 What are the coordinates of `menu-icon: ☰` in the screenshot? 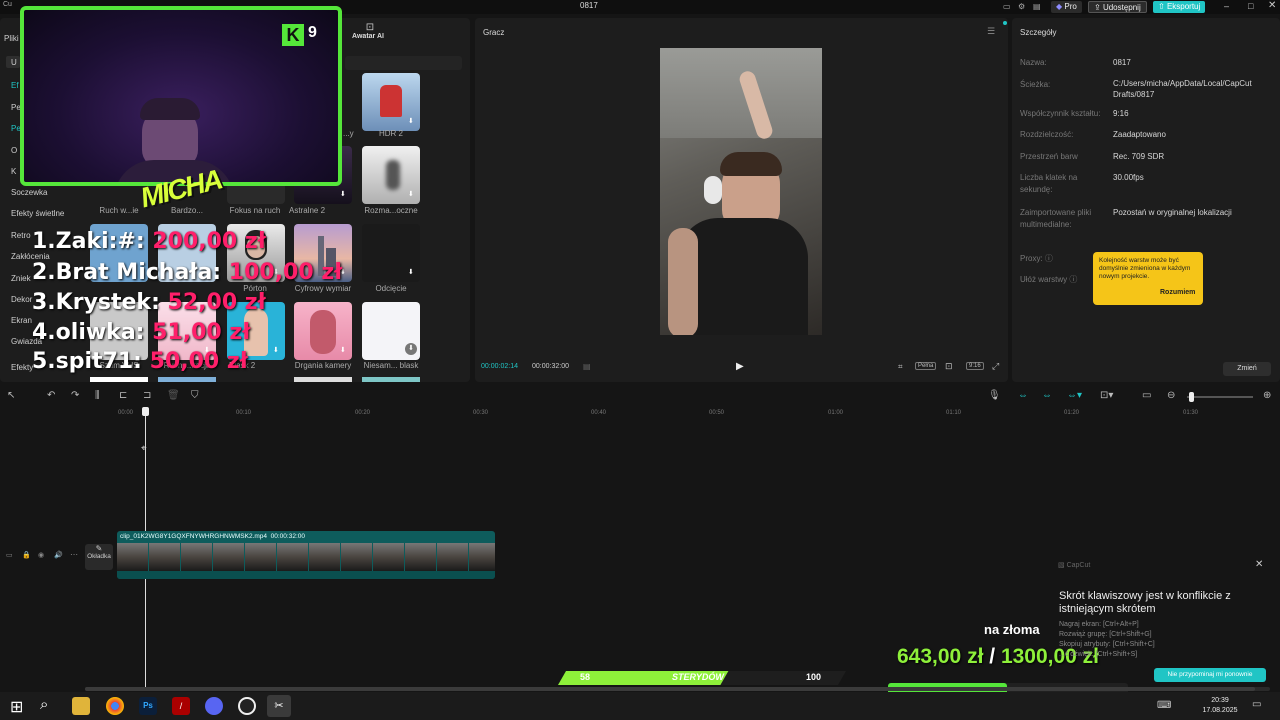 It's located at (991, 31).